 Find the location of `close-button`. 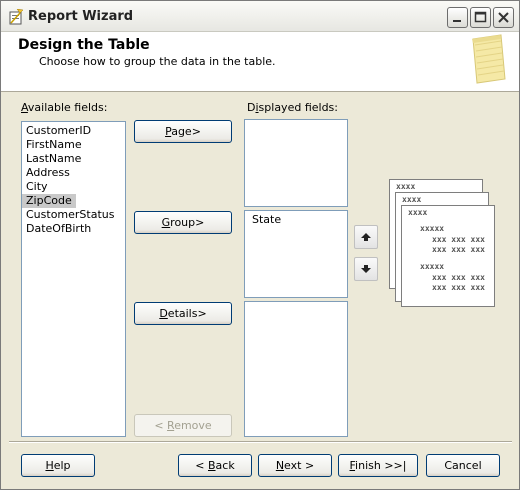

close-button is located at coordinates (503, 17).